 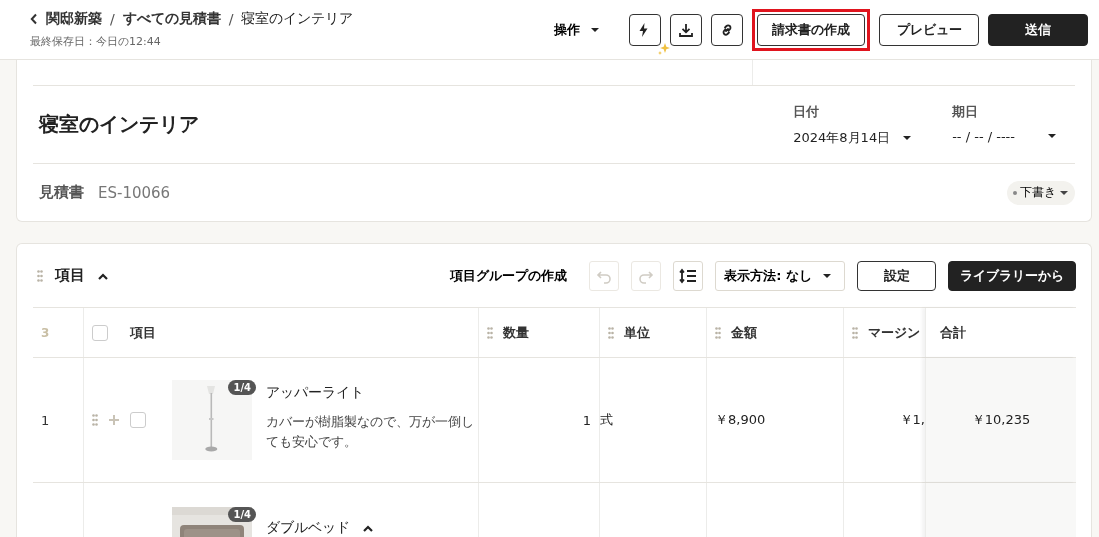 I want to click on column-title: マージン, so click(x=894, y=332).